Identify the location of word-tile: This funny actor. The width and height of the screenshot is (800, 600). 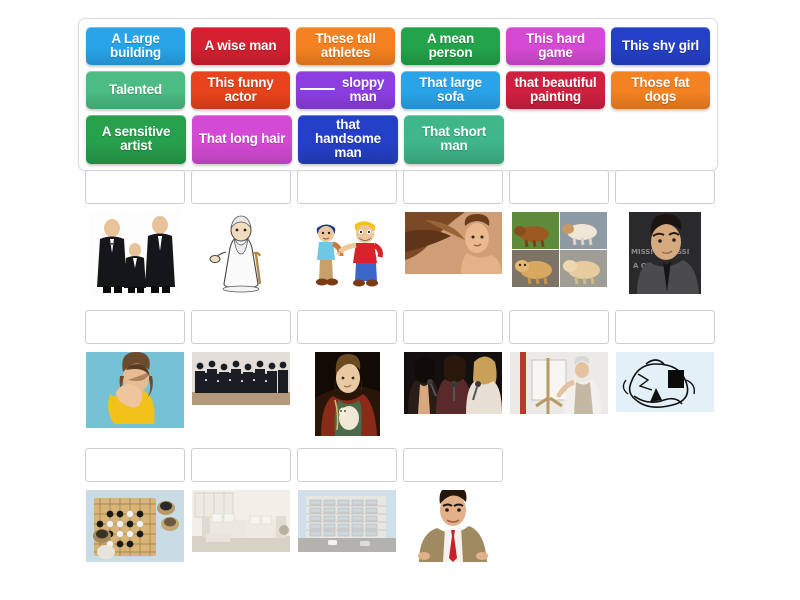
(240, 90).